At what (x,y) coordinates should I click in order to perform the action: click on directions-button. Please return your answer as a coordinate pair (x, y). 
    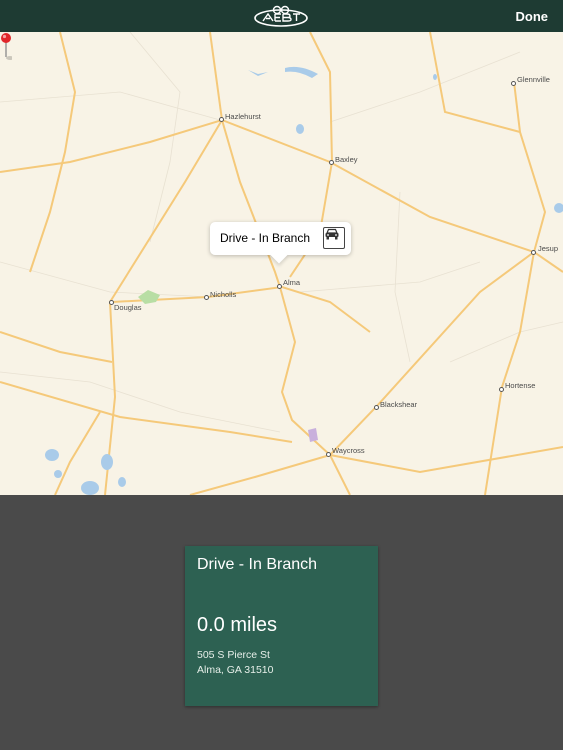
    Looking at the image, I should click on (334, 238).